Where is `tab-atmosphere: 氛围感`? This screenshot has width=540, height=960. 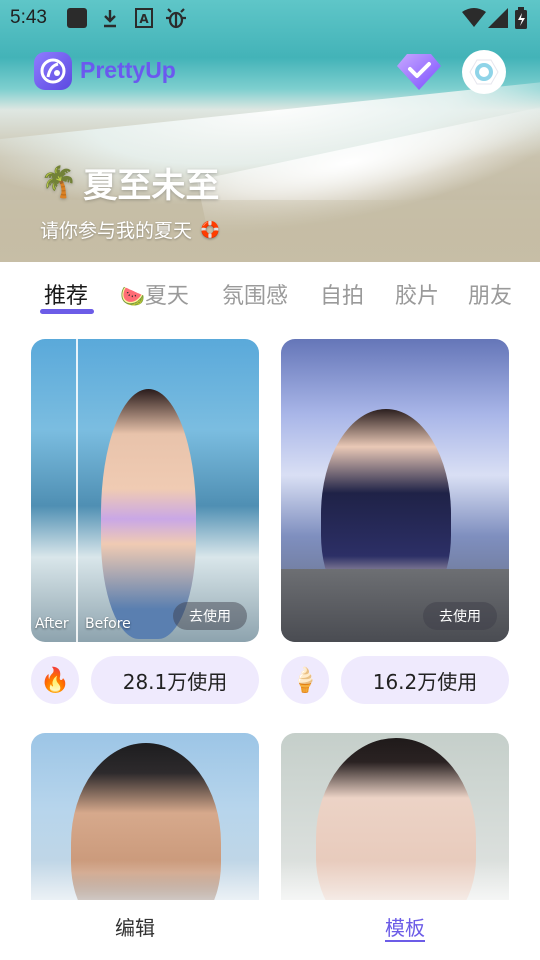
tab-atmosphere: 氛围感 is located at coordinates (255, 294).